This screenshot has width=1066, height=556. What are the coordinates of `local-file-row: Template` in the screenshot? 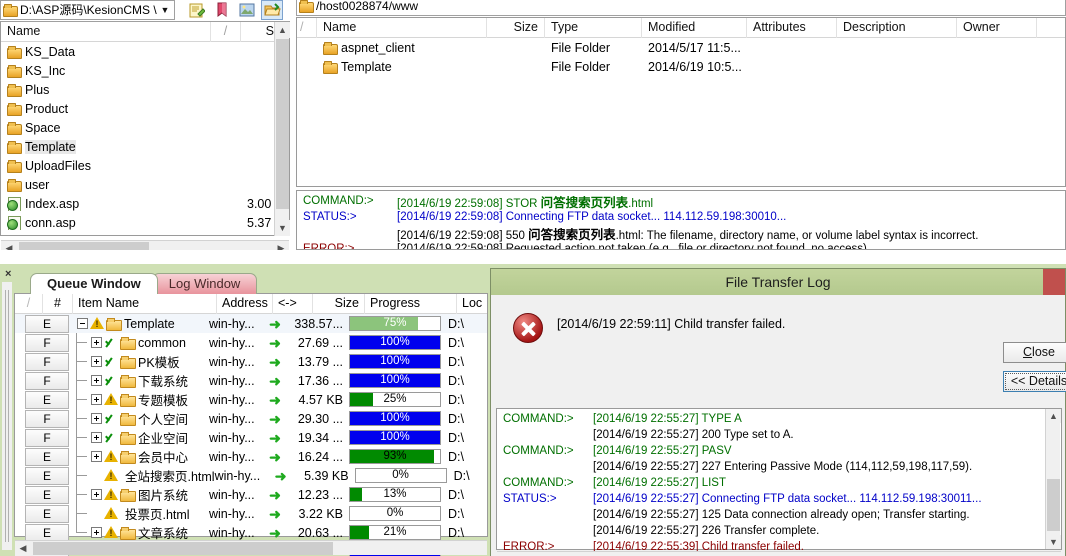 It's located at (145, 146).